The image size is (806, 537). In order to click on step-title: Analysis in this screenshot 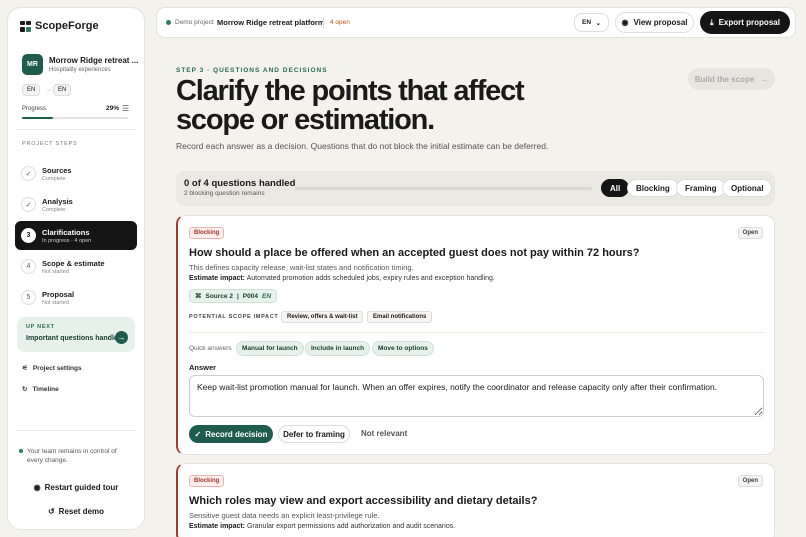, I will do `click(57, 201)`.